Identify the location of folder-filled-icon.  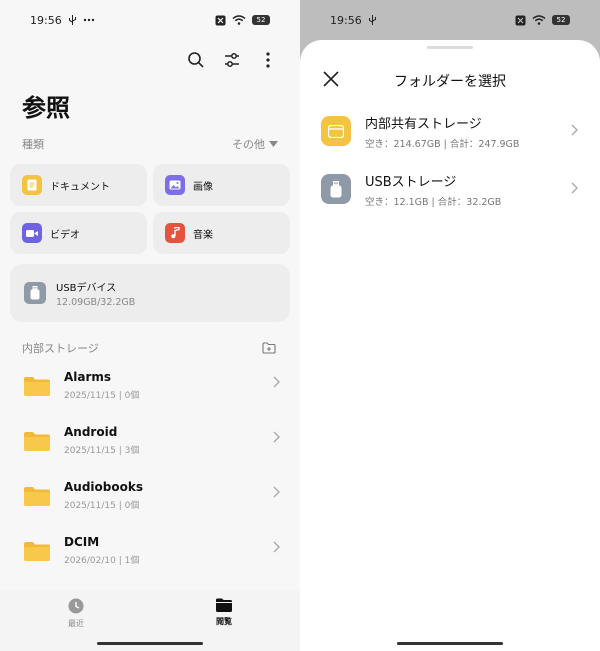
(224, 605).